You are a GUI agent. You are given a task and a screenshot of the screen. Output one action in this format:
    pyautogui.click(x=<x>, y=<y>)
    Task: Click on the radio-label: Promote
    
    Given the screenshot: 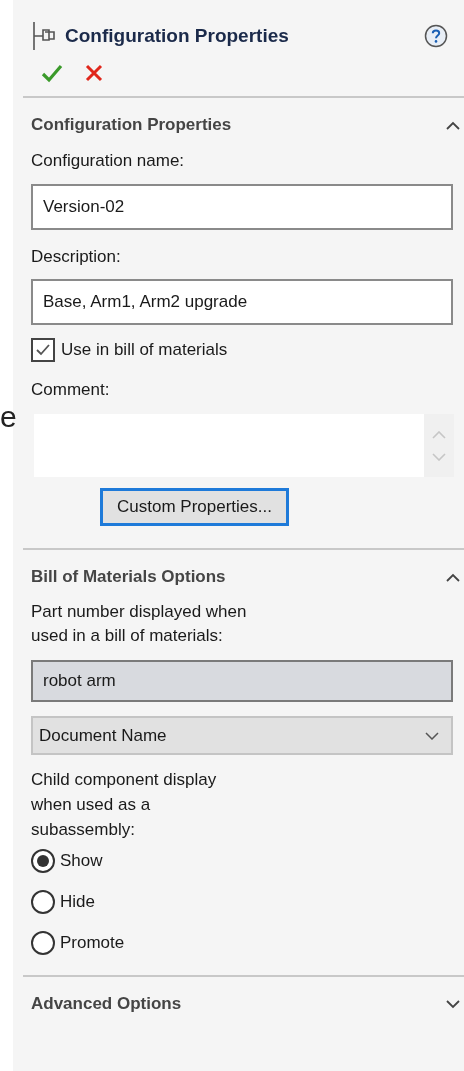 What is the action you would take?
    pyautogui.click(x=92, y=942)
    